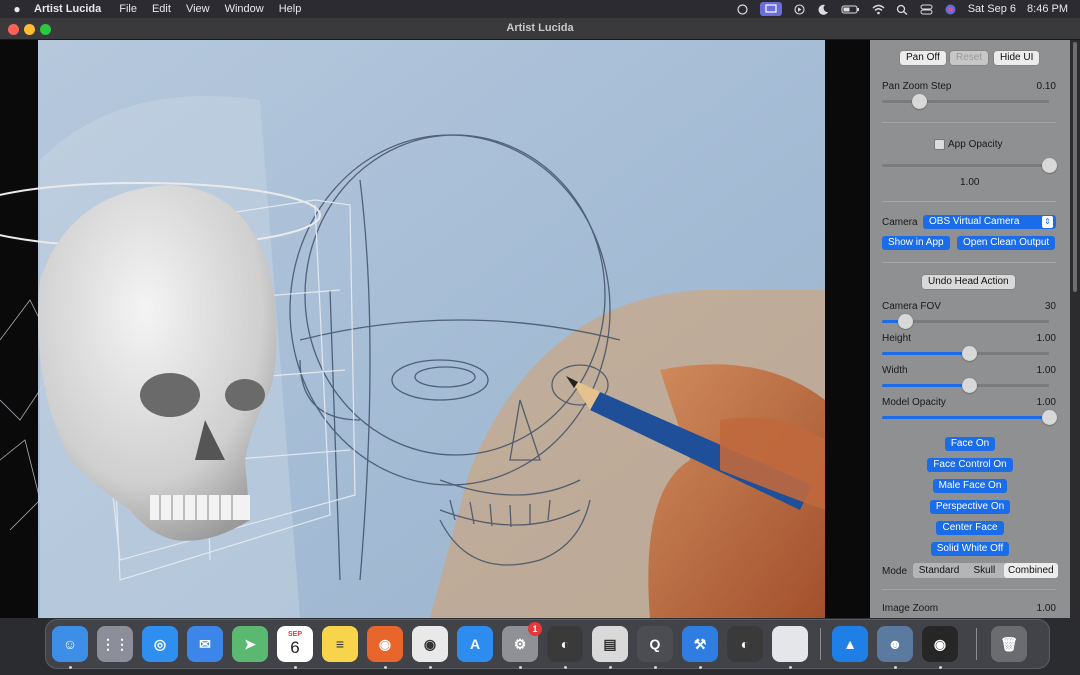  Describe the element at coordinates (161, 9) in the screenshot. I see `menu-edit: Edit` at that location.